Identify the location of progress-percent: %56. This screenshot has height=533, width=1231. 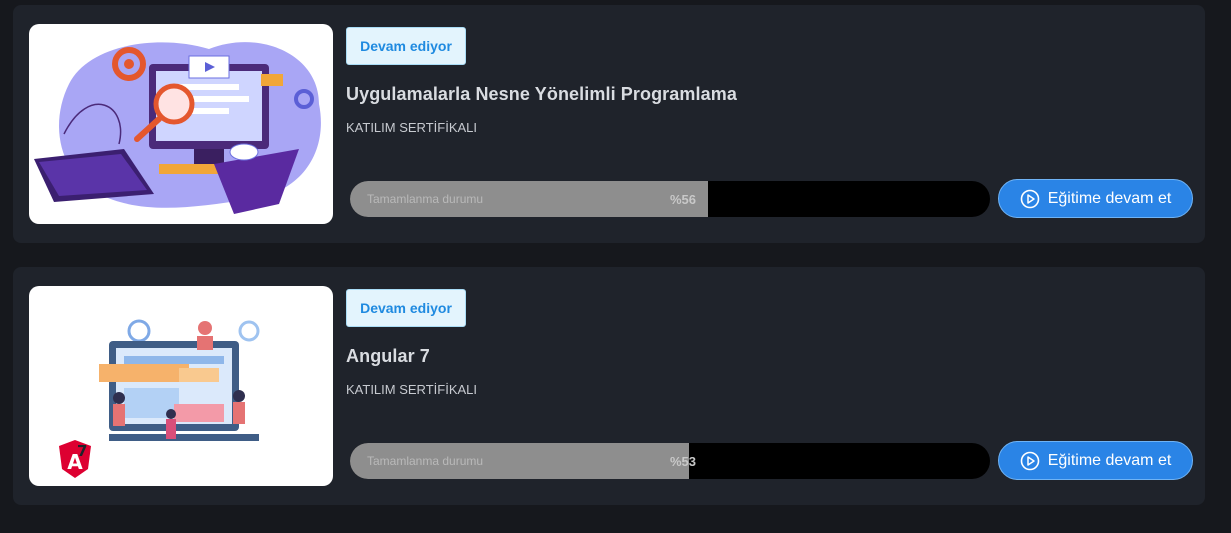
(683, 199).